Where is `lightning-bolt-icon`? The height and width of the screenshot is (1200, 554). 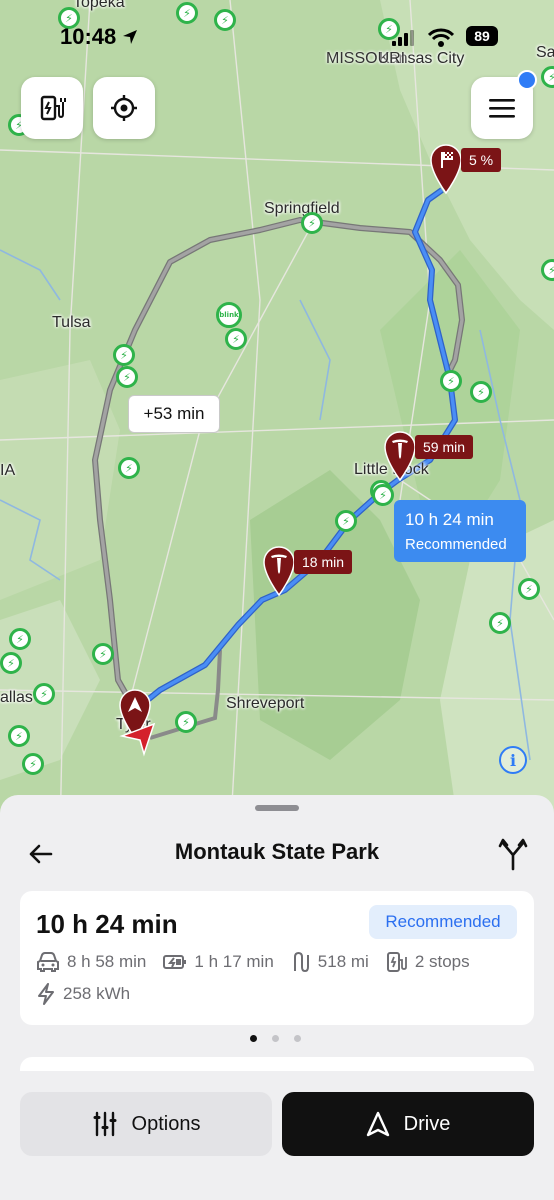 lightning-bolt-icon is located at coordinates (46, 994).